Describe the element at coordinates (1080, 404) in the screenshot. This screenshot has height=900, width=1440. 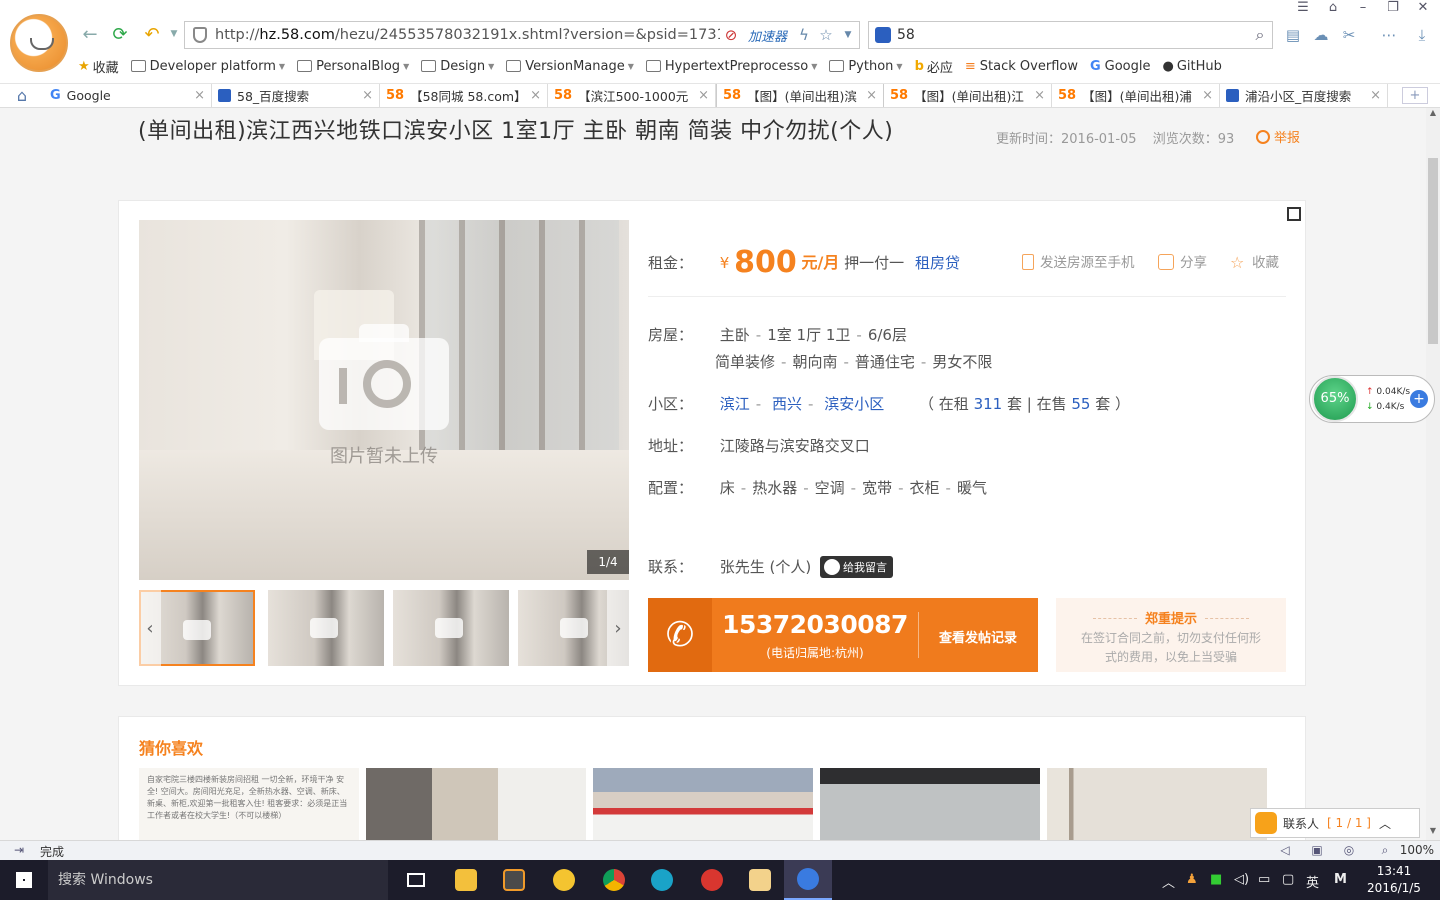
I see `sale-count-link: 55` at that location.